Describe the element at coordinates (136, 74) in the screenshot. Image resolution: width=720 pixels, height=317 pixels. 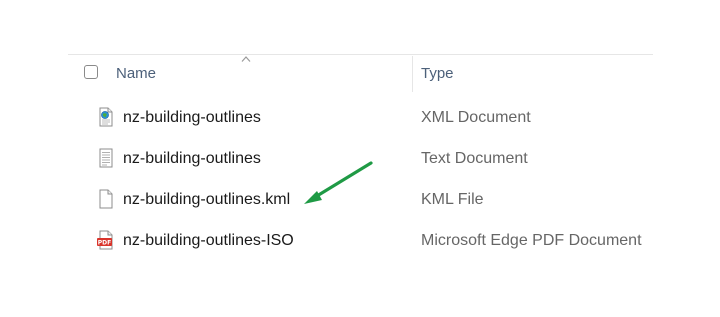
I see `column-header-name: Name` at that location.